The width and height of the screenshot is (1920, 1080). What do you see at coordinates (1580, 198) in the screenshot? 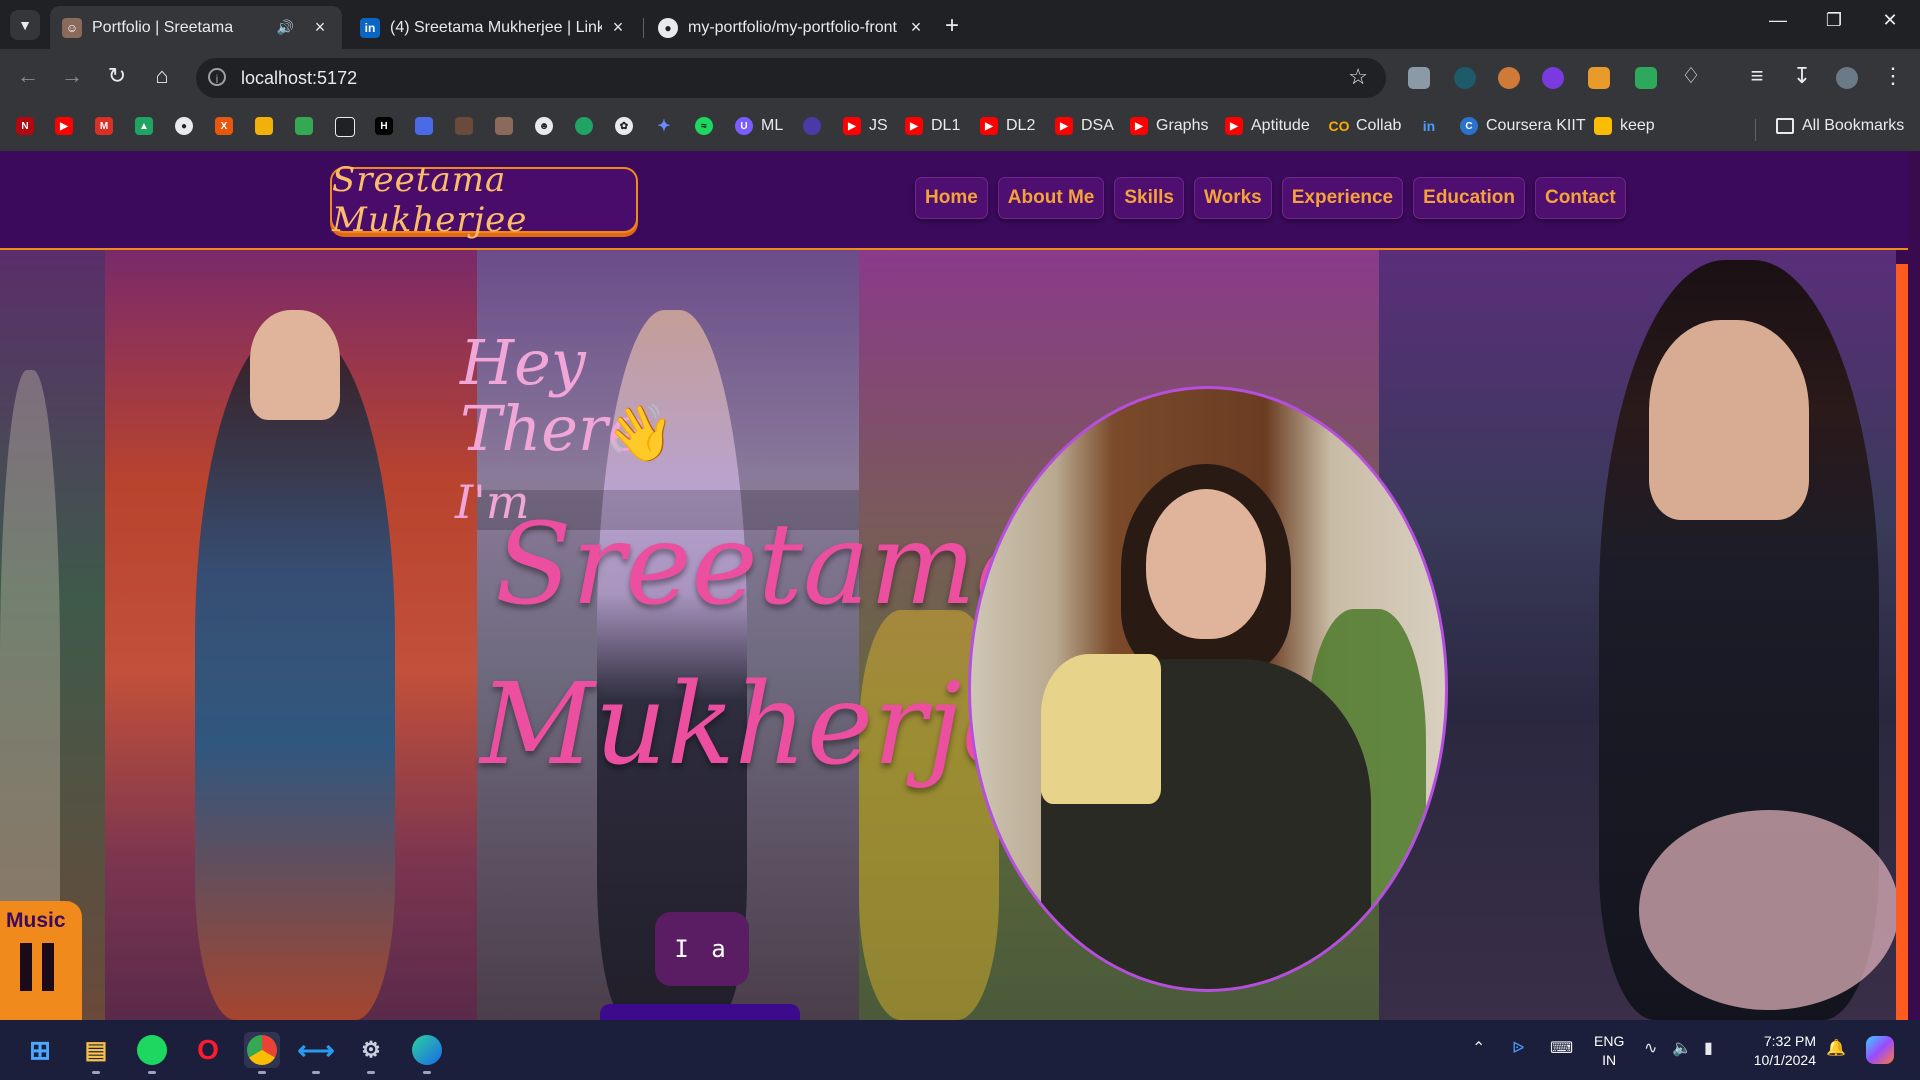
I see `nav-contact: Contact` at bounding box center [1580, 198].